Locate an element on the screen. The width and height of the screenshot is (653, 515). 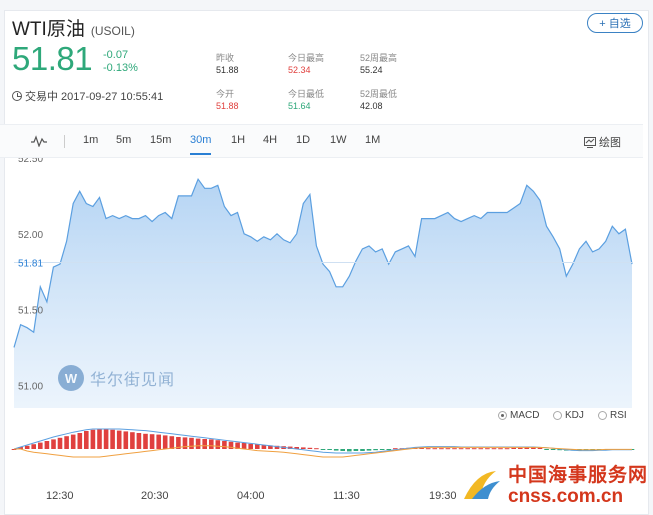
draw-icon is located at coordinates (590, 142).